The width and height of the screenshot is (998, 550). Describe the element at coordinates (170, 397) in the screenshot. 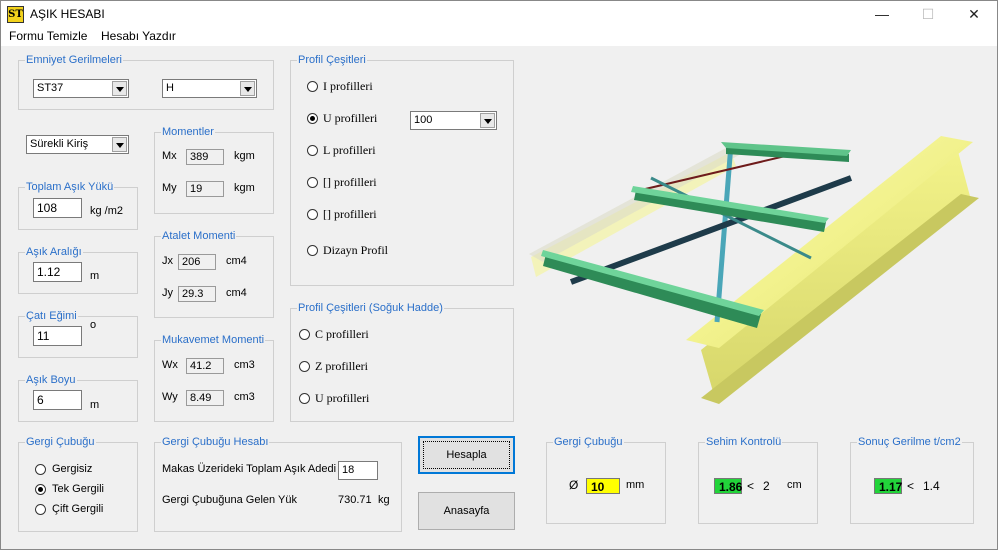

I see `wy-label: Wy` at that location.